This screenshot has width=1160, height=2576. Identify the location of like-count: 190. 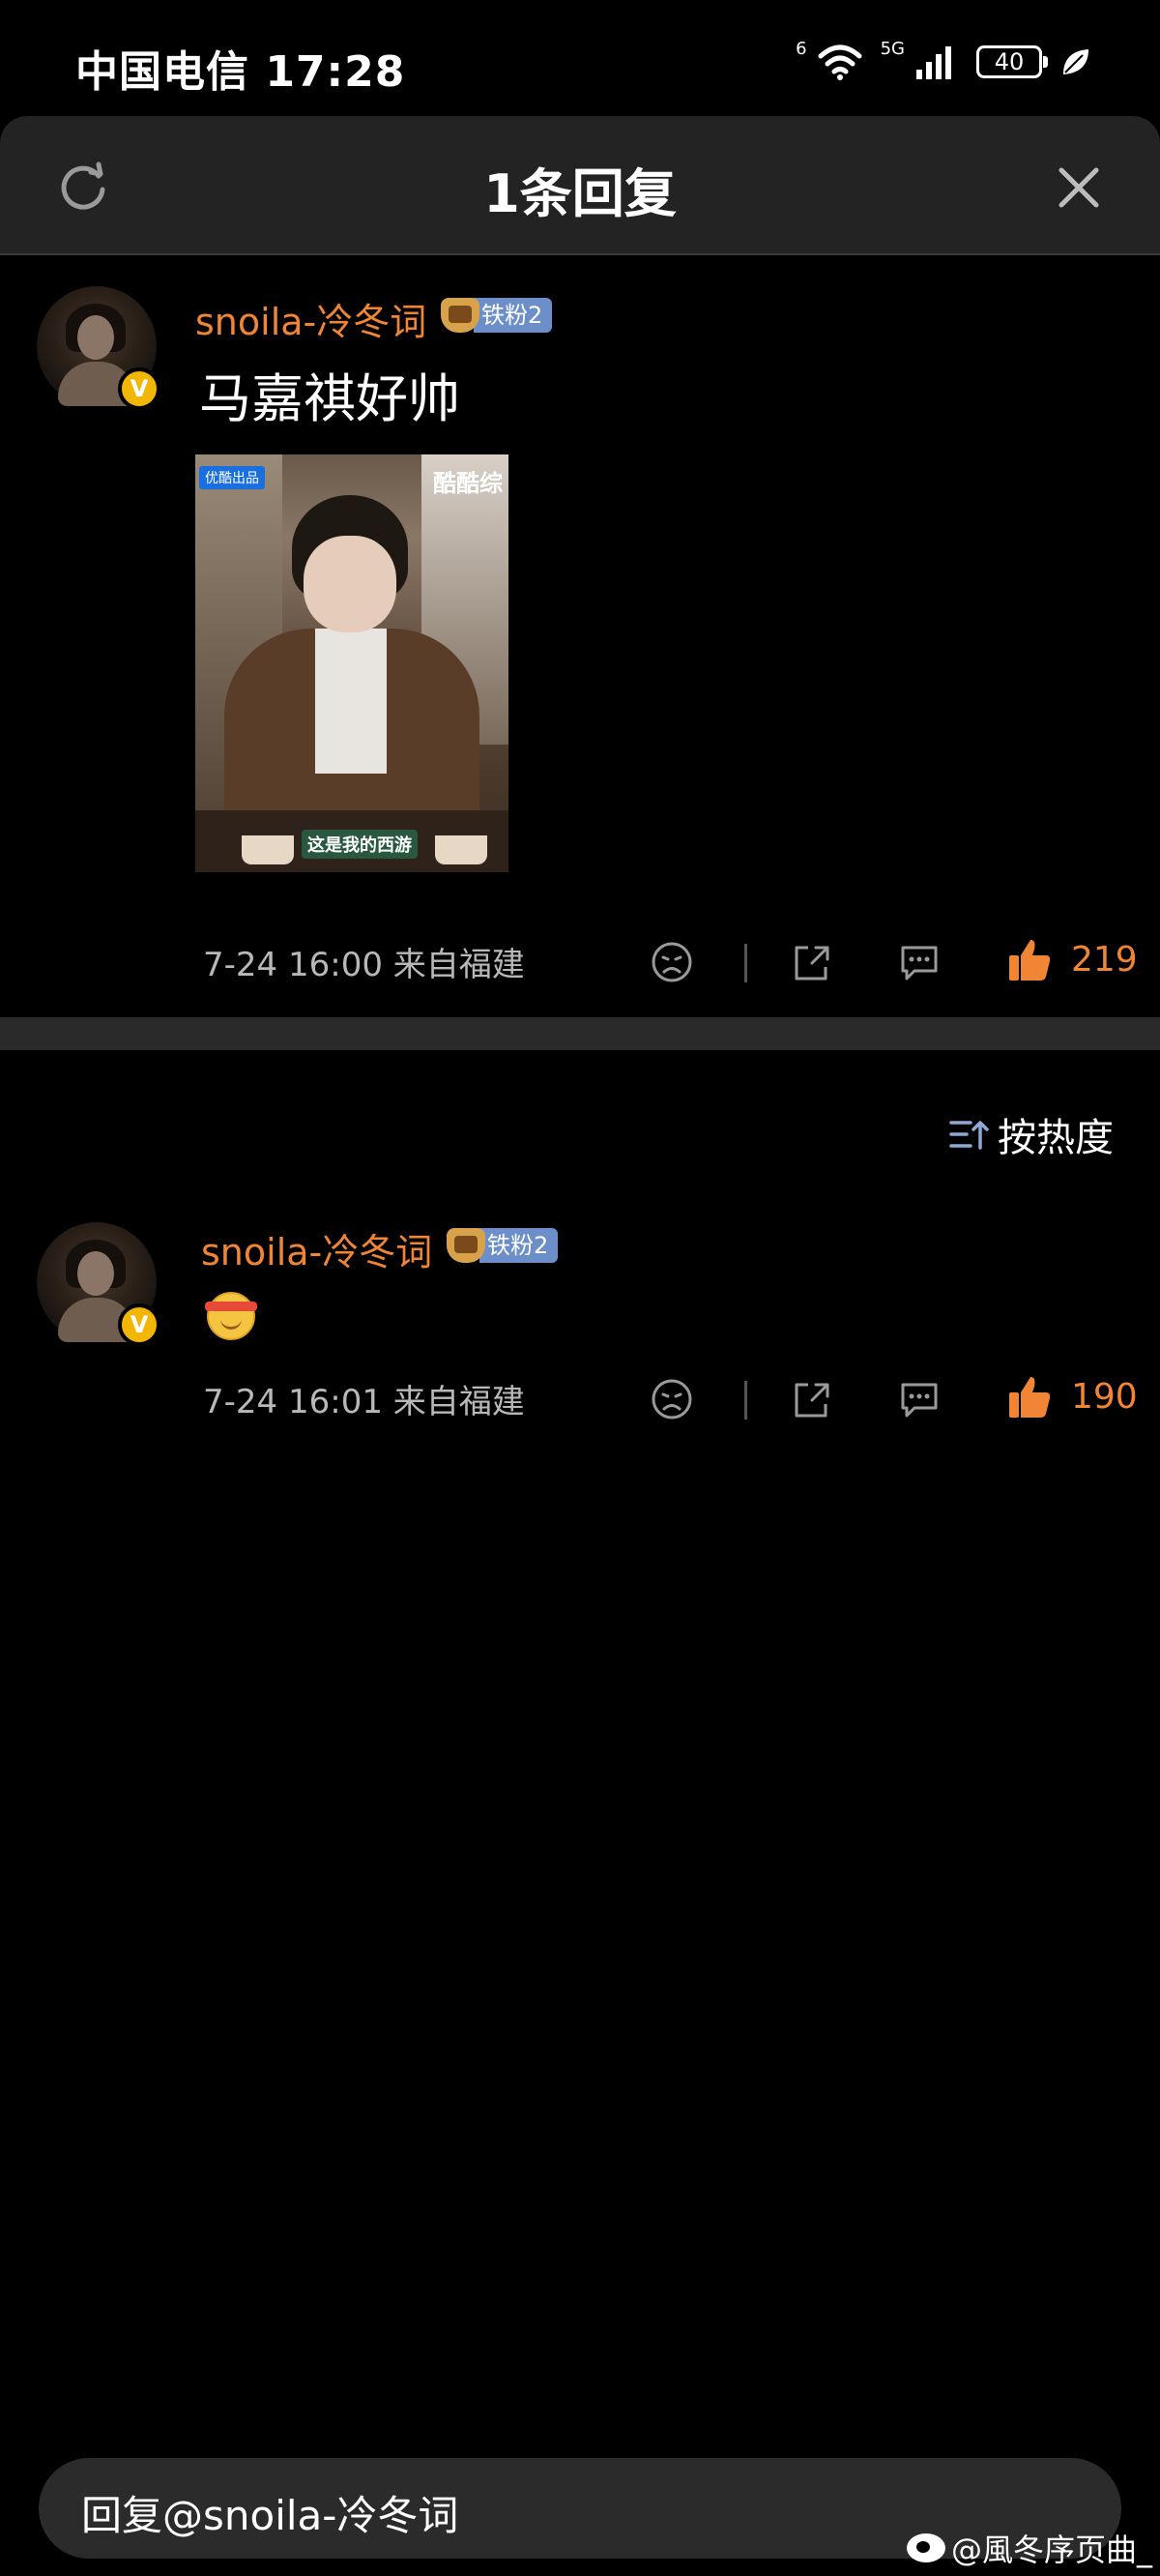
(1105, 1397).